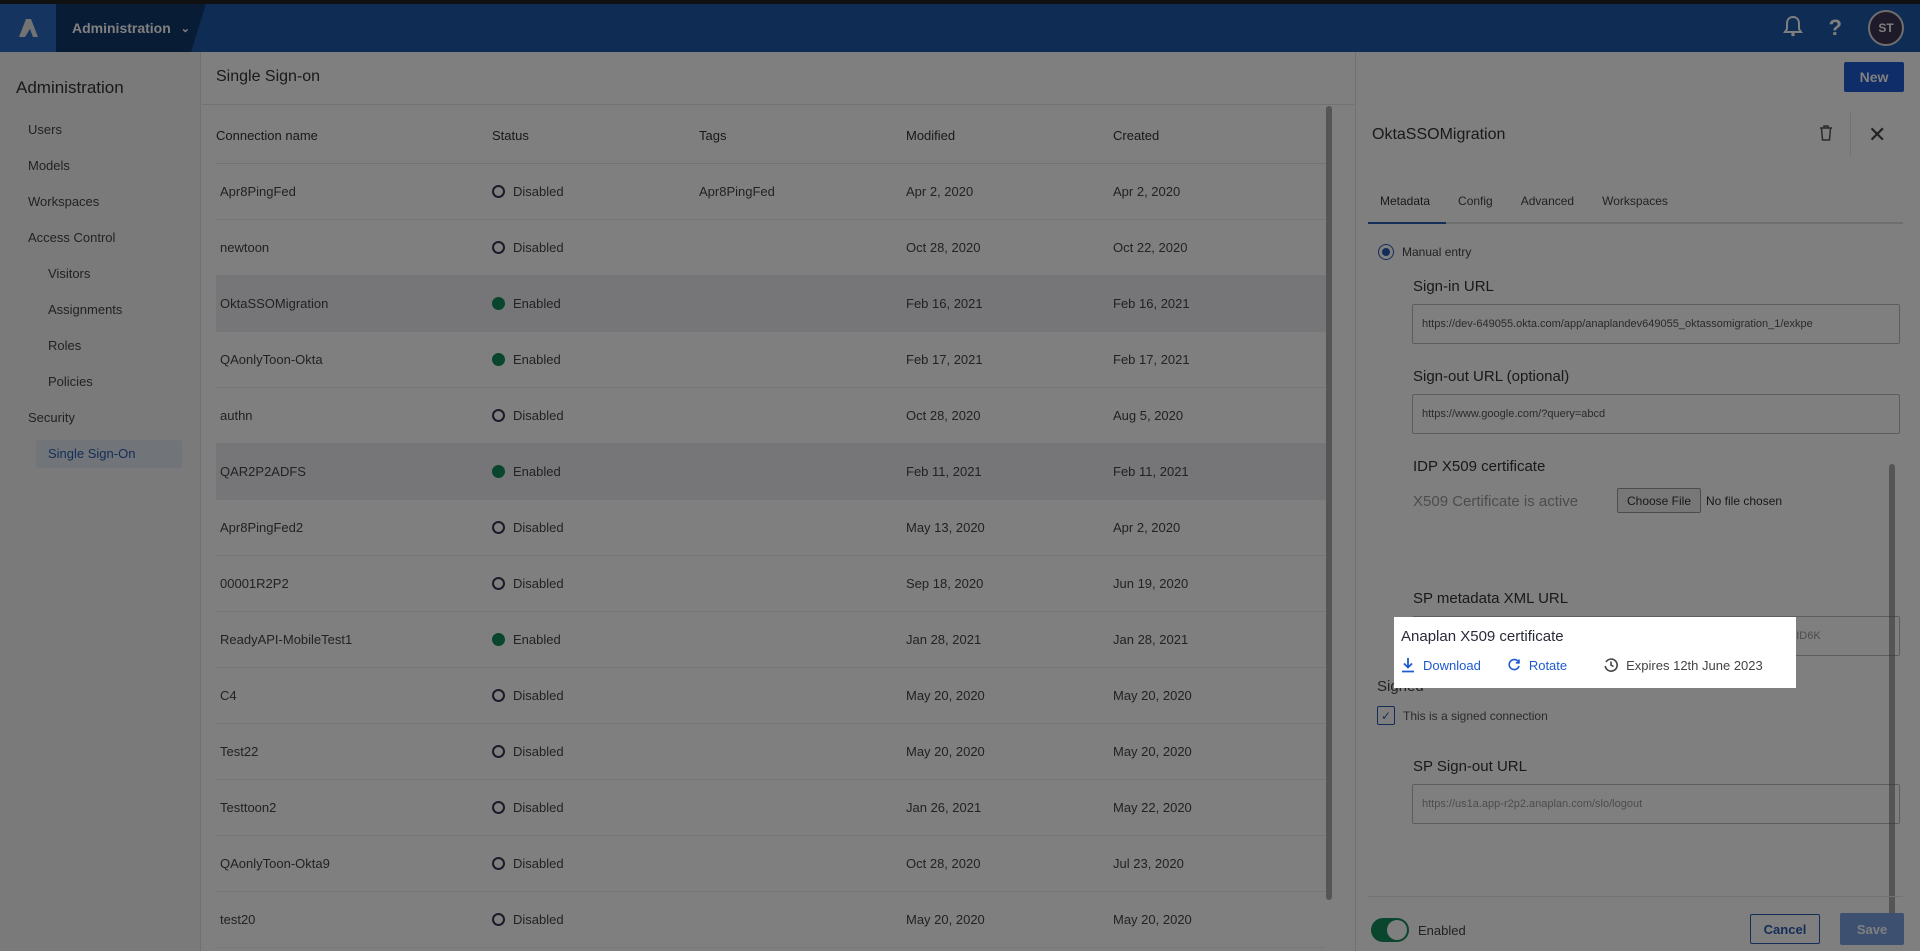  I want to click on column-header-status: Status, so click(595, 135).